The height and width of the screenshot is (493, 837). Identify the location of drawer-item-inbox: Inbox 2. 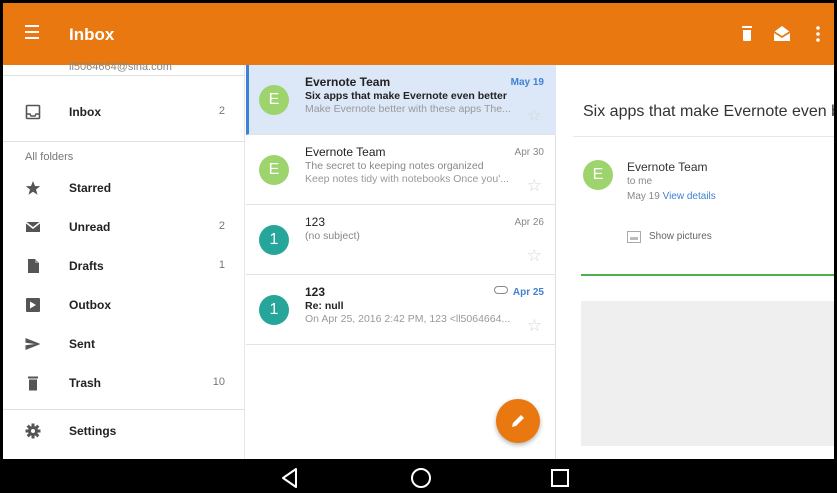
(124, 112).